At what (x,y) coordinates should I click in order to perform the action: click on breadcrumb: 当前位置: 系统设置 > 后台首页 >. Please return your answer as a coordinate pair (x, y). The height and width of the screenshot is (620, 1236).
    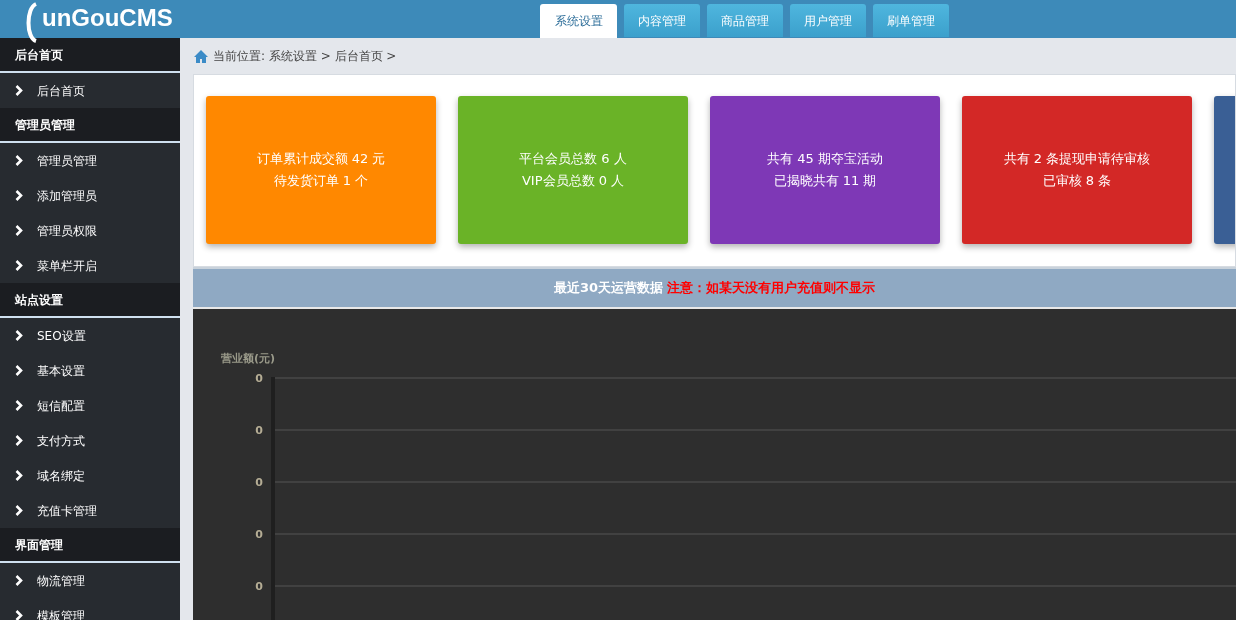
    Looking at the image, I should click on (305, 56).